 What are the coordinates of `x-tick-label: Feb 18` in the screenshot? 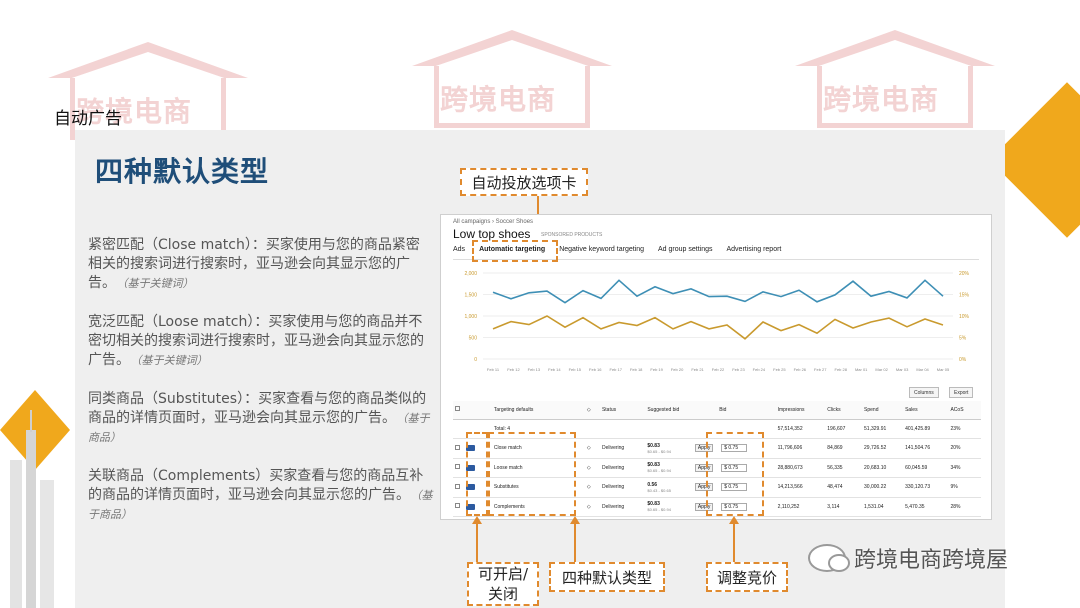 It's located at (636, 369).